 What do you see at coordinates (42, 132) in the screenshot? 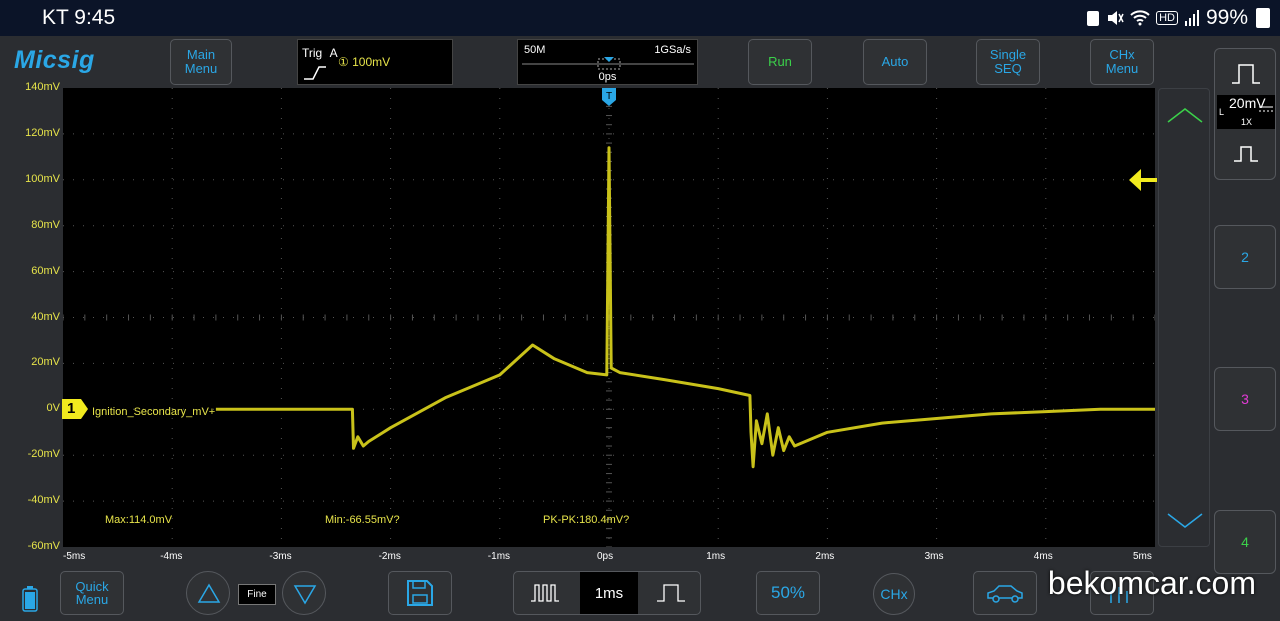
I see `y-tick-label: 120mV` at bounding box center [42, 132].